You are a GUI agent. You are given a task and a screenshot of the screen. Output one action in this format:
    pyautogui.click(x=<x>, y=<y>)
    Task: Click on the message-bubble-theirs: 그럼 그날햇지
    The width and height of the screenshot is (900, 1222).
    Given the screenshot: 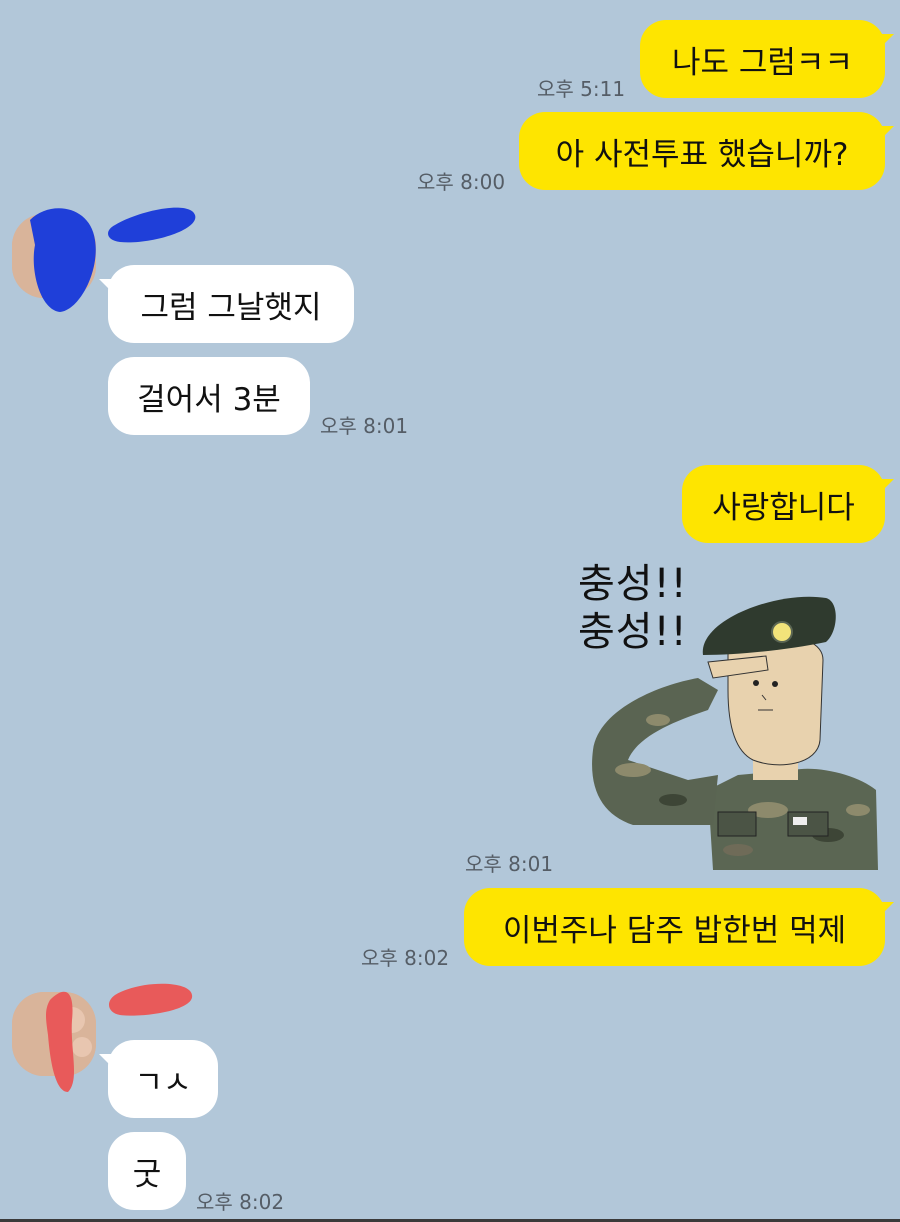 What is the action you would take?
    pyautogui.click(x=226, y=304)
    